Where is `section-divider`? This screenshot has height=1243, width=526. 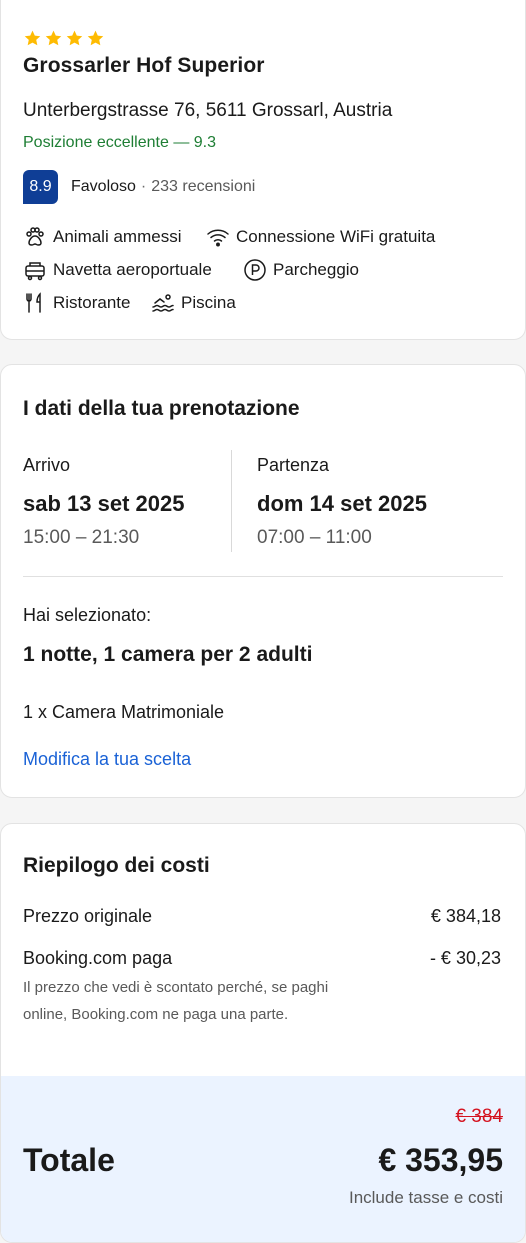
section-divider is located at coordinates (263, 576).